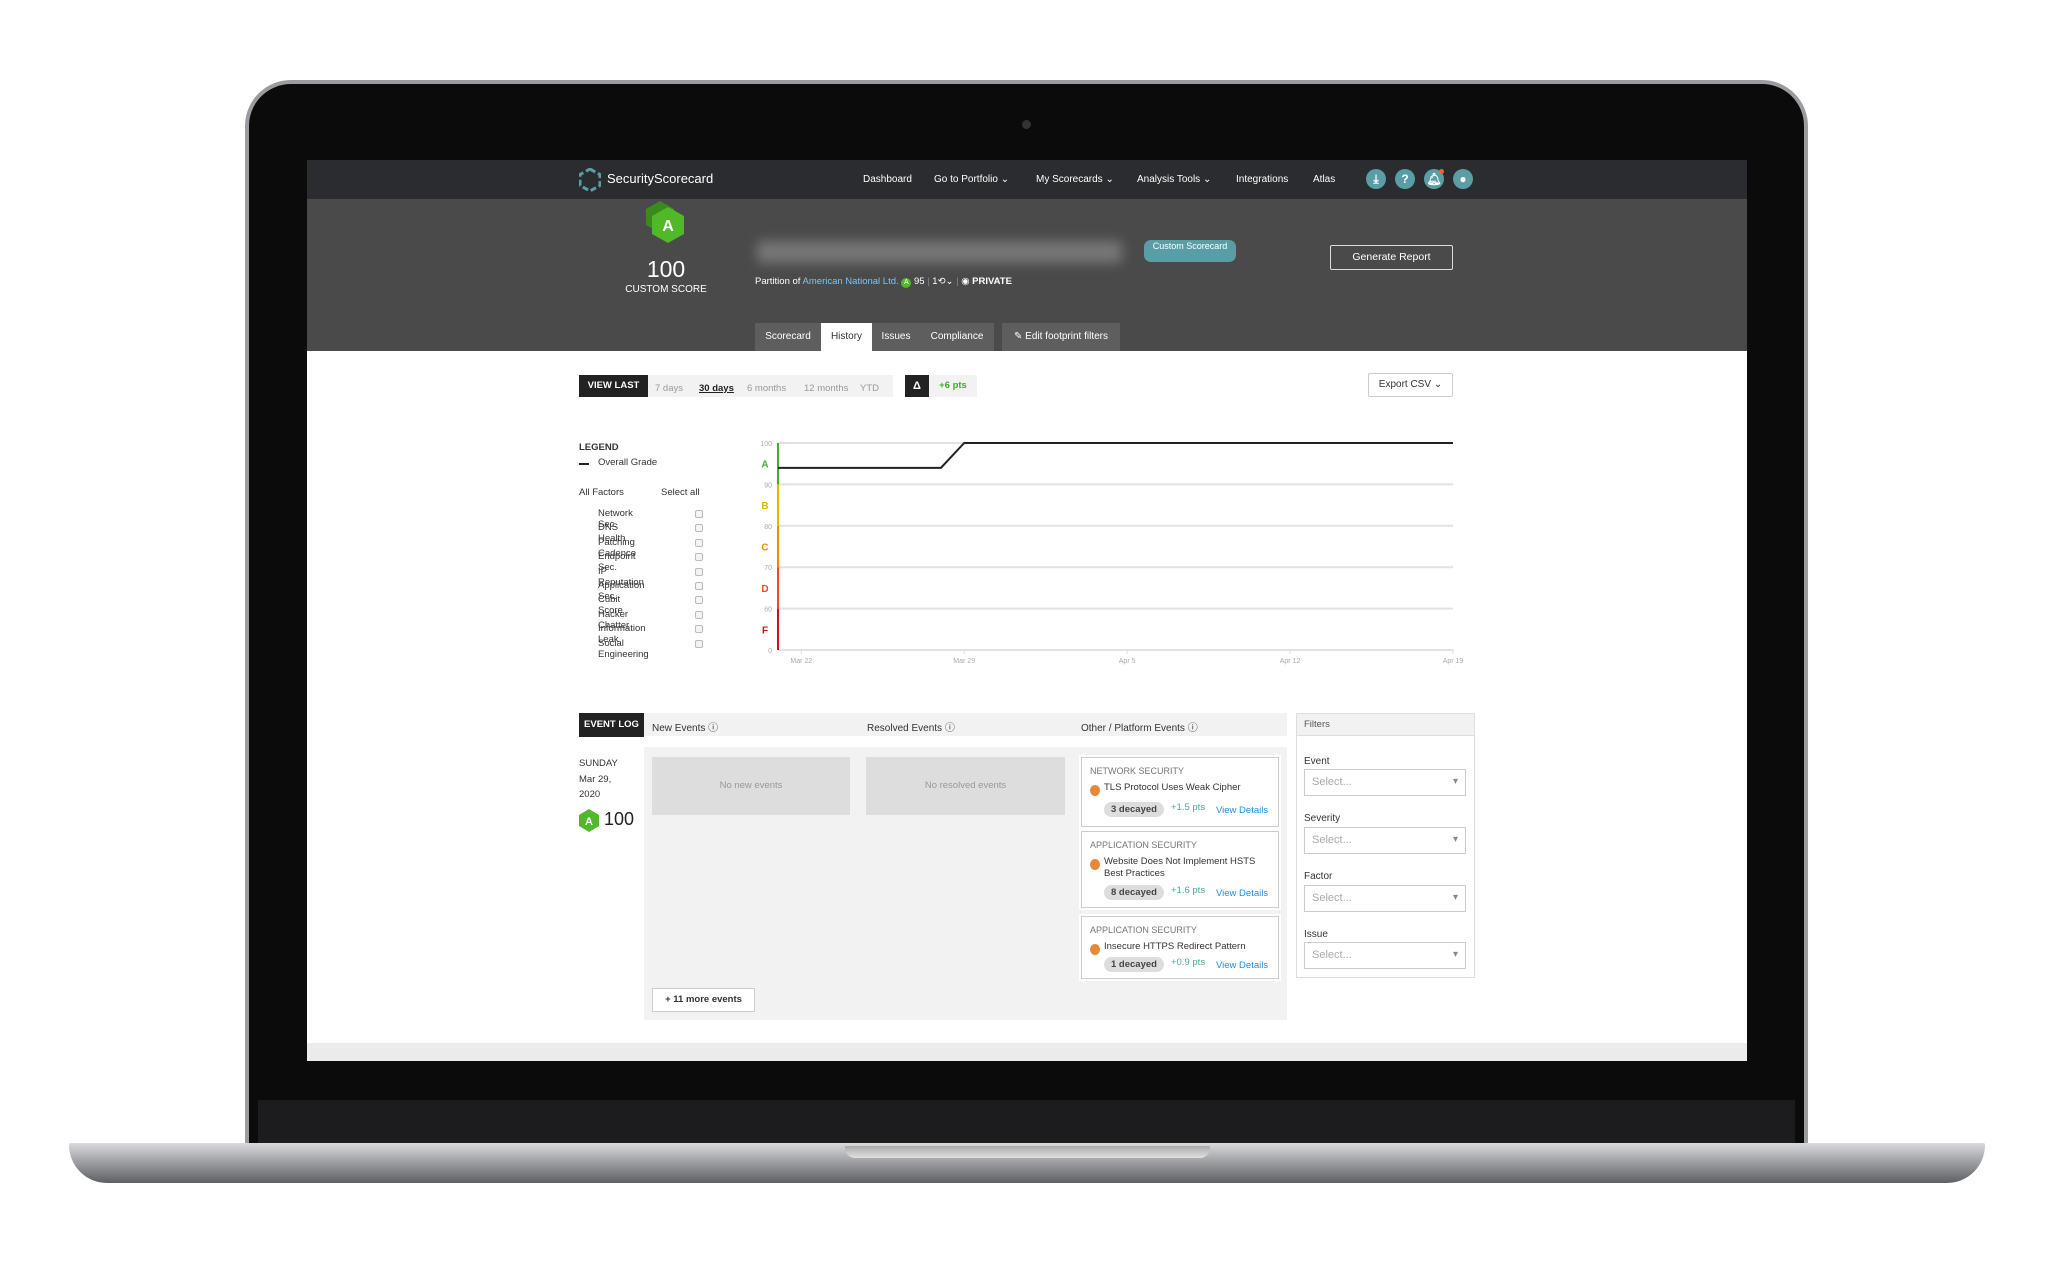 This screenshot has height=1278, width=2069. I want to click on col-label: Resolved Events, so click(905, 728).